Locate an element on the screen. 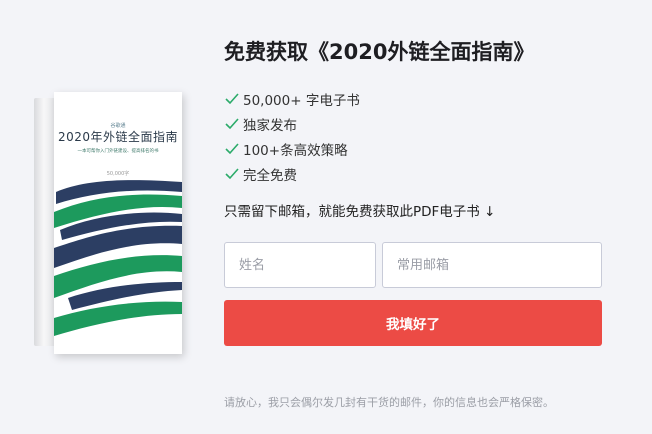 The width and height of the screenshot is (652, 434). feature-text: 50,000+ 字电子书 is located at coordinates (301, 100).